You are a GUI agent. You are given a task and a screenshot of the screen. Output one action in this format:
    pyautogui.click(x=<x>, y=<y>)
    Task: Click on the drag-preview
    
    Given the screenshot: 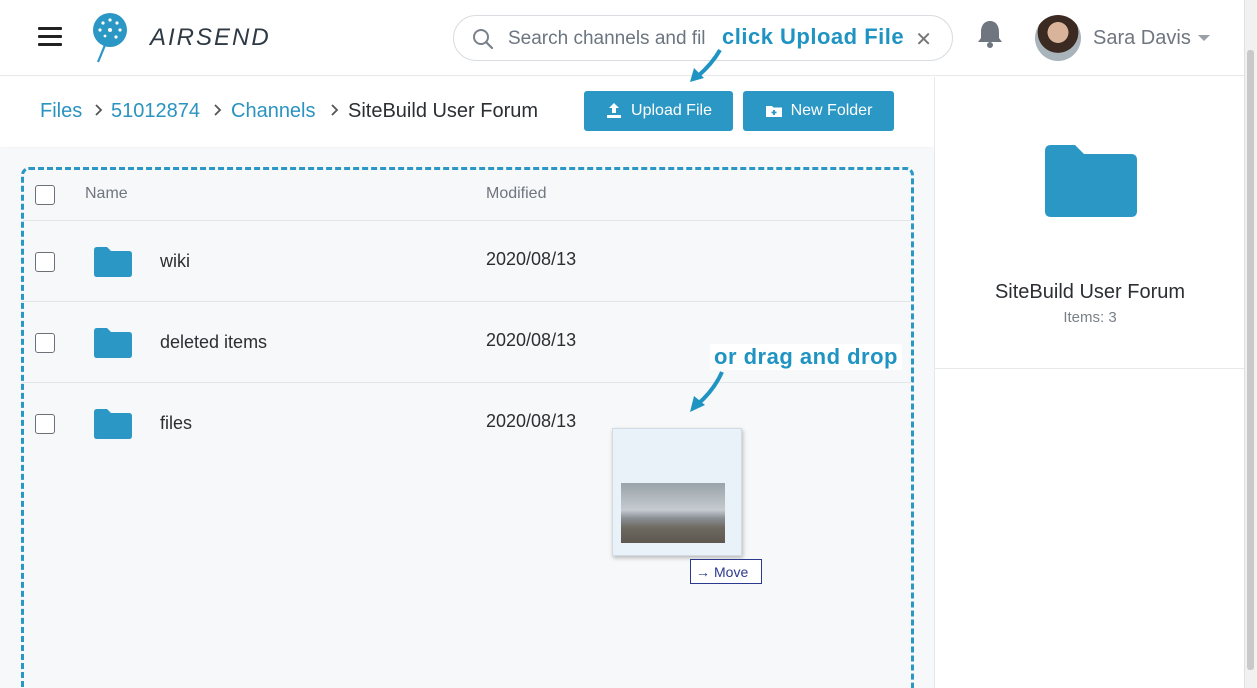 What is the action you would take?
    pyautogui.click(x=677, y=492)
    